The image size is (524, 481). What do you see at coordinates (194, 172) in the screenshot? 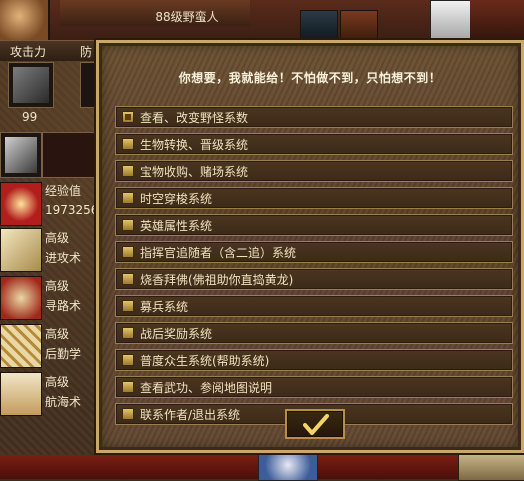
I see `menu-item-label: 宝物收购、赌场系统` at bounding box center [194, 172].